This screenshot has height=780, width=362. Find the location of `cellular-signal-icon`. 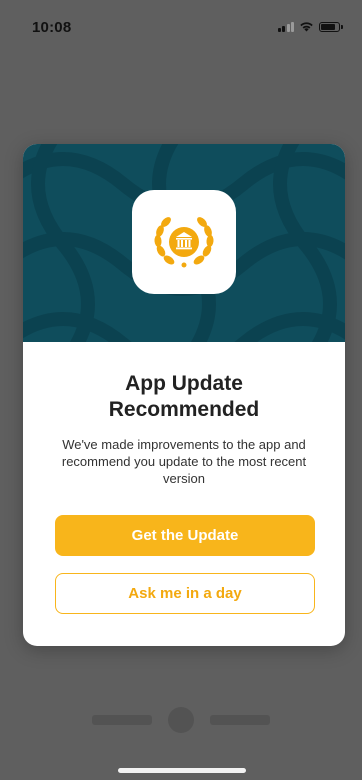

cellular-signal-icon is located at coordinates (285, 26).